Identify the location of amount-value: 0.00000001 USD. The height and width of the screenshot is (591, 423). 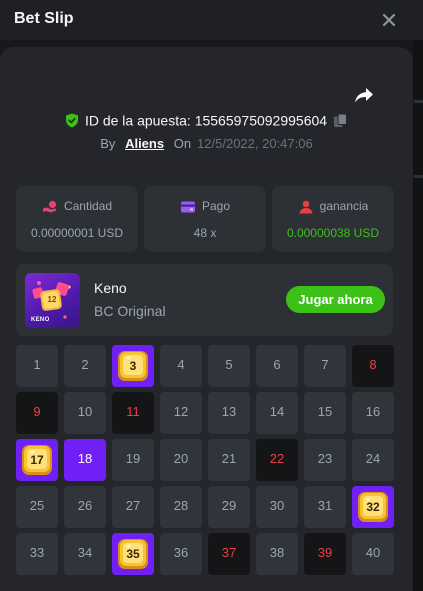
(77, 233).